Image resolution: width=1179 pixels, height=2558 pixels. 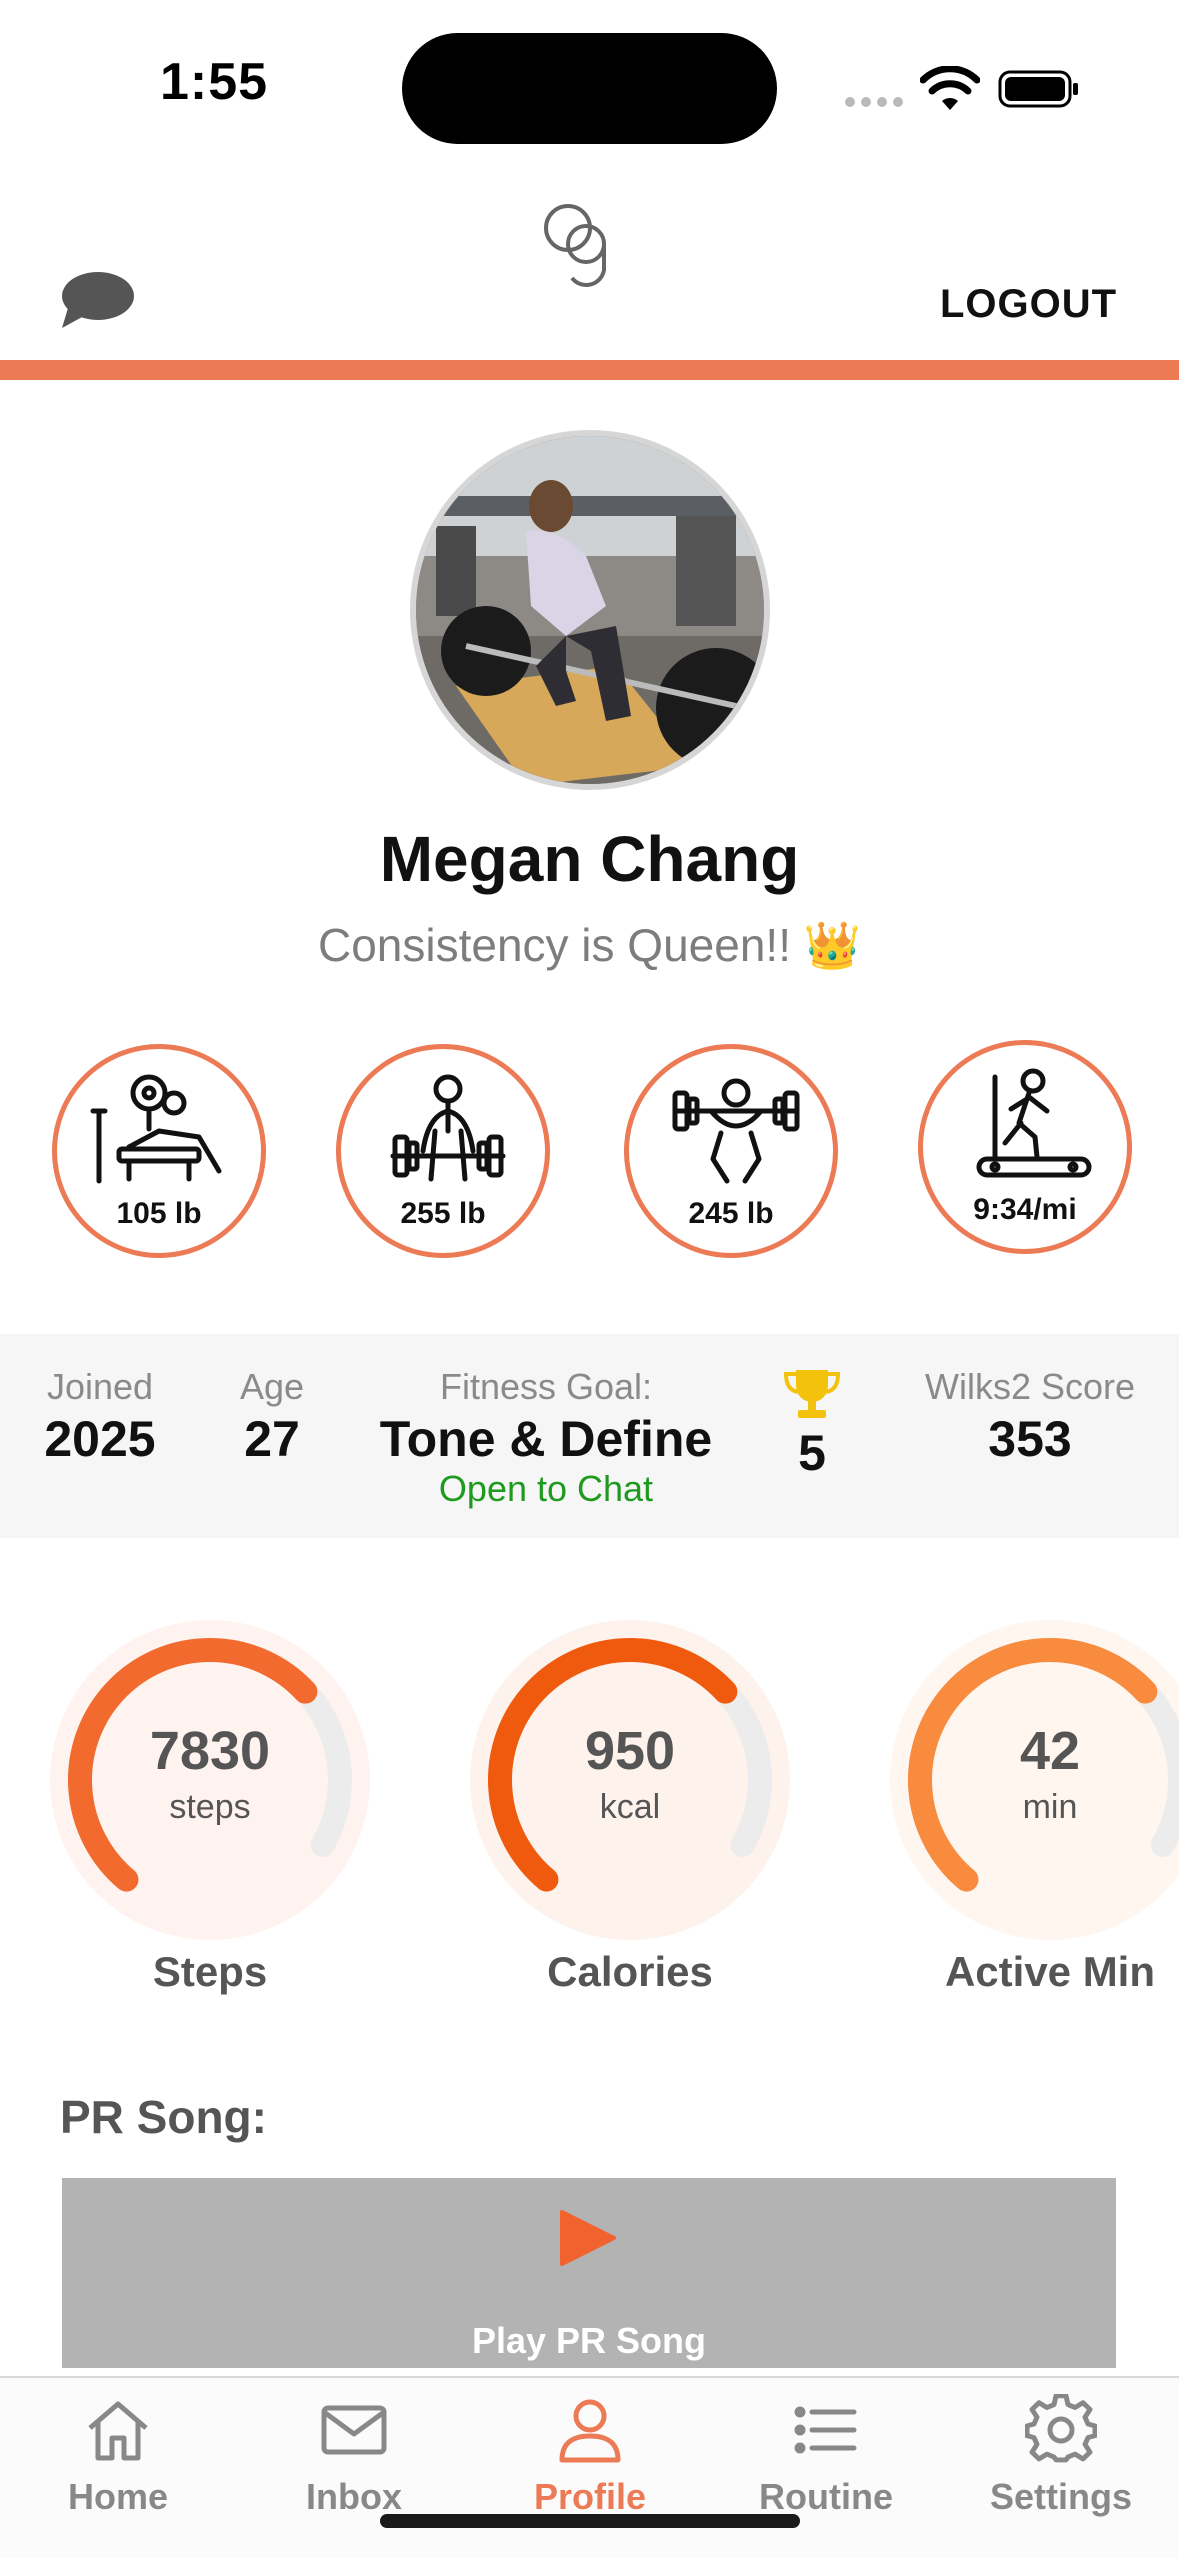 What do you see at coordinates (590, 2431) in the screenshot?
I see `profile-icon` at bounding box center [590, 2431].